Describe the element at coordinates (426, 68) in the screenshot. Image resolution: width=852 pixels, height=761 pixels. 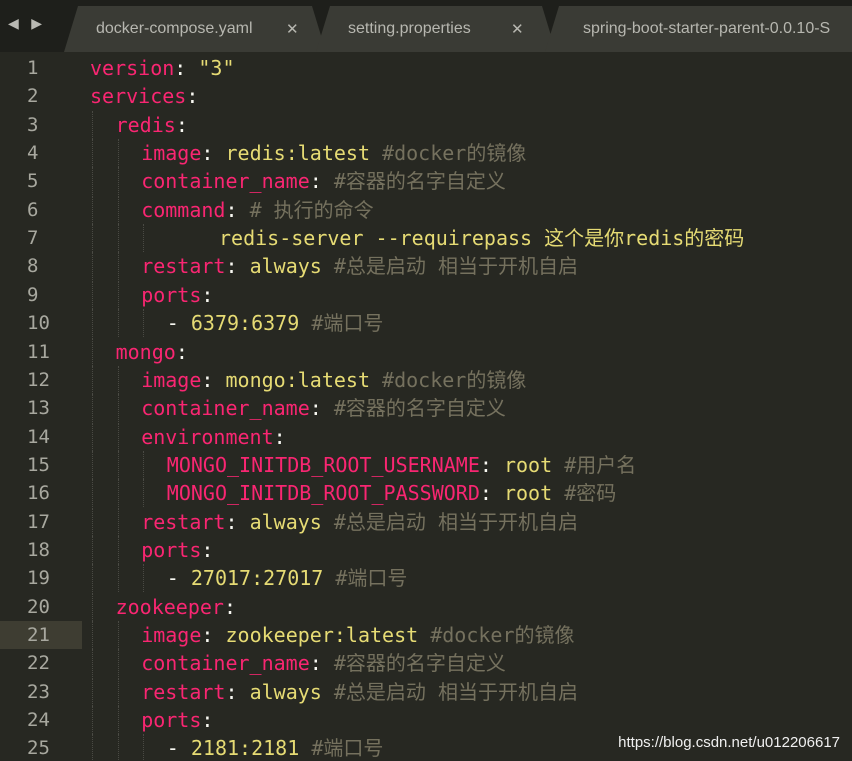
I see `code-line: 1 version: "3"` at that location.